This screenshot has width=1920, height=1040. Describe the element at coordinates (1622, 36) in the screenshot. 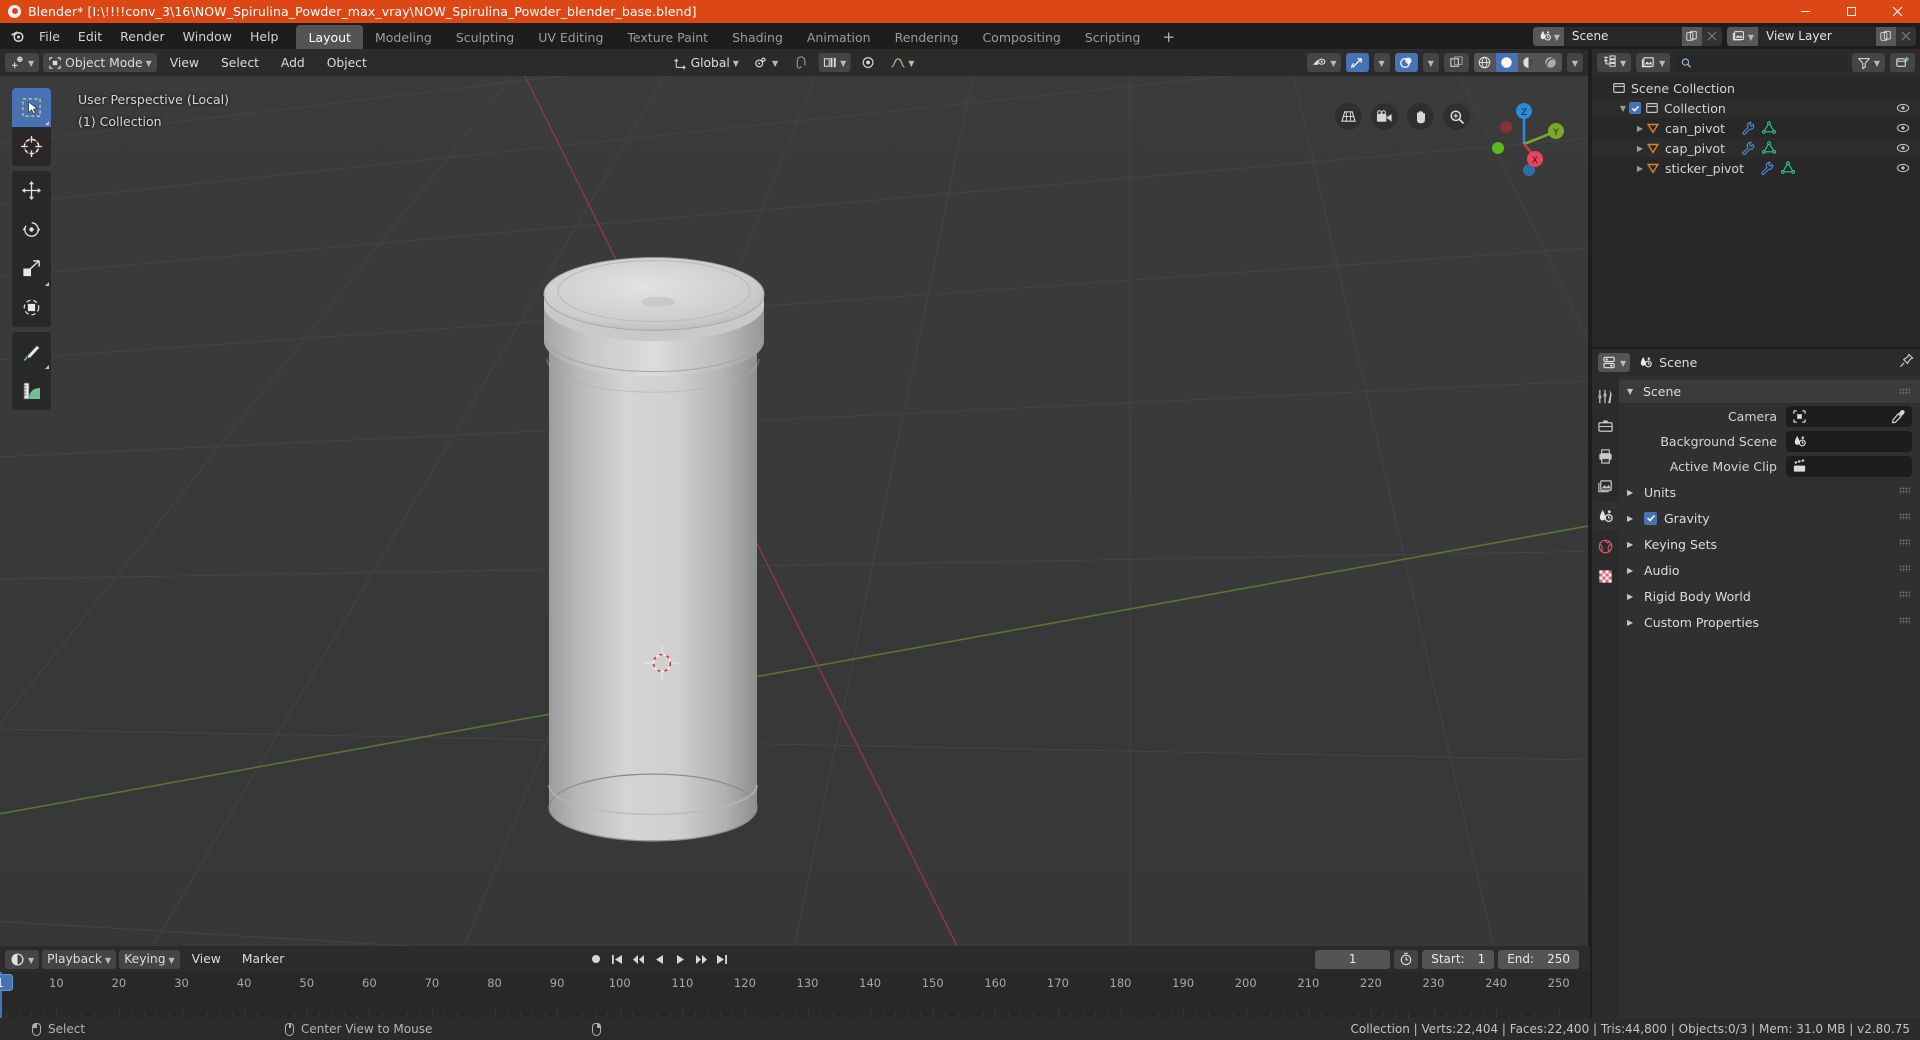

I see `scene-name: Scene` at that location.